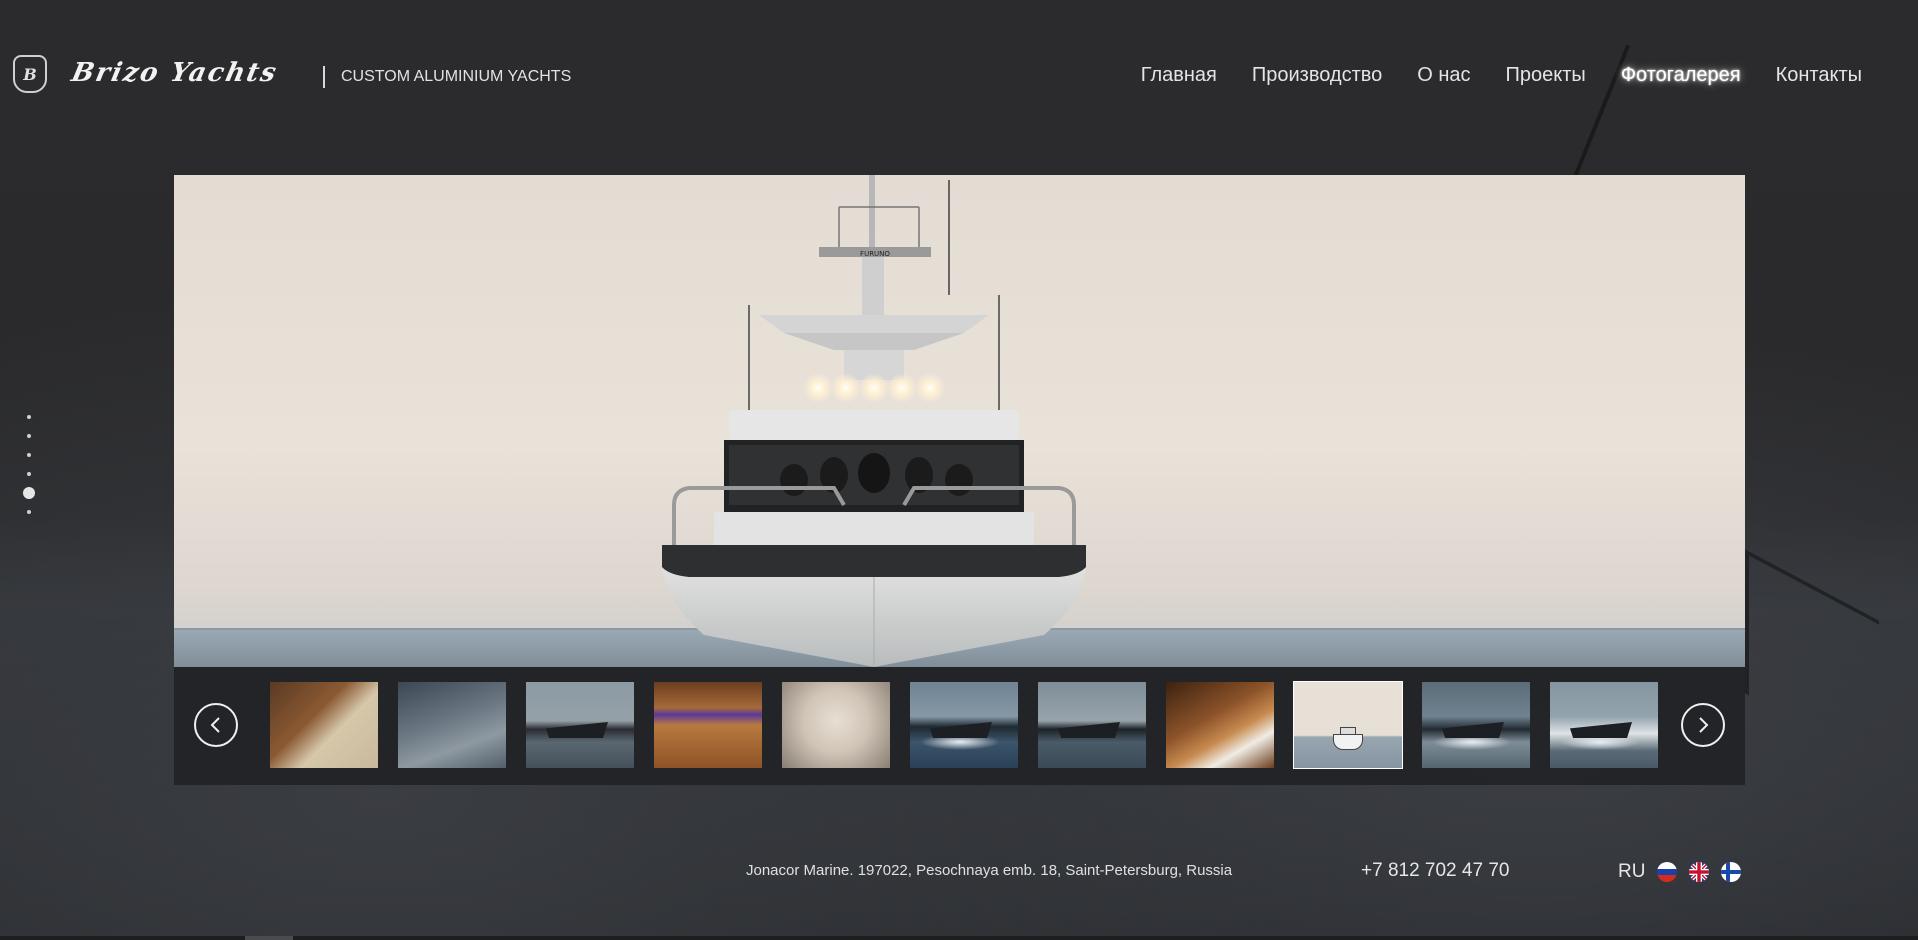 This screenshot has height=940, width=1918. I want to click on thumbnail-cockpit-table, so click(708, 725).